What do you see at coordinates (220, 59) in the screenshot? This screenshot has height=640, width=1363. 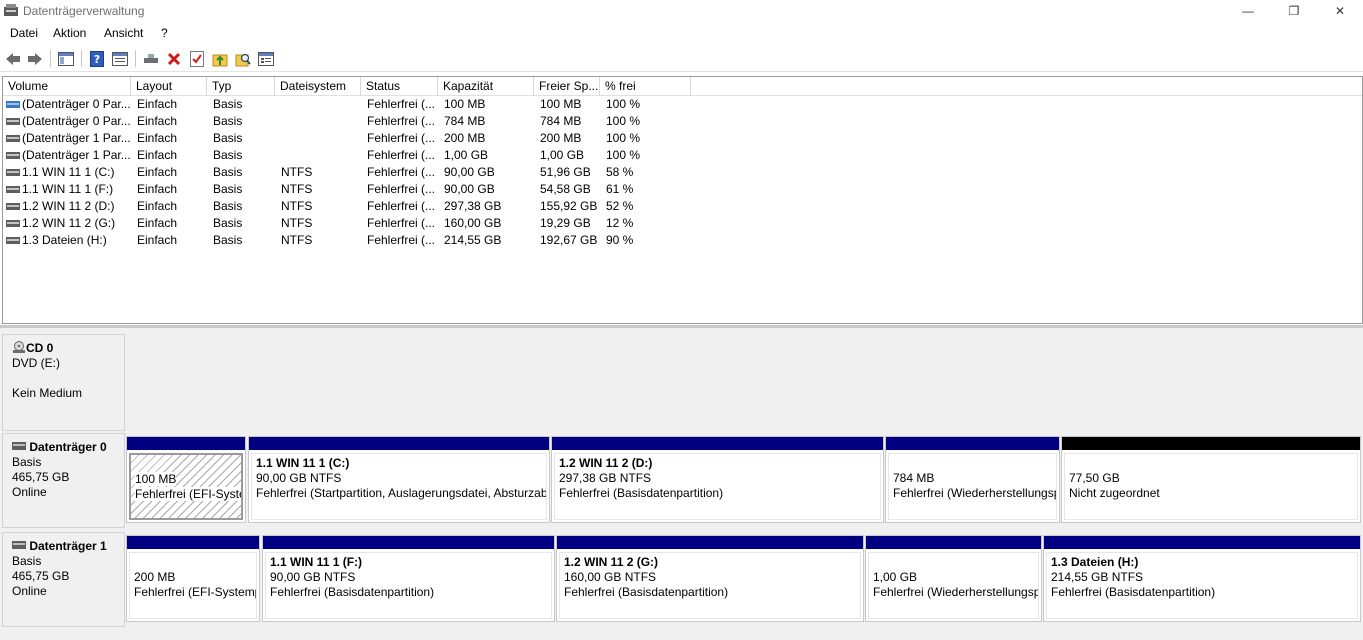 I see `folder-up-icon` at bounding box center [220, 59].